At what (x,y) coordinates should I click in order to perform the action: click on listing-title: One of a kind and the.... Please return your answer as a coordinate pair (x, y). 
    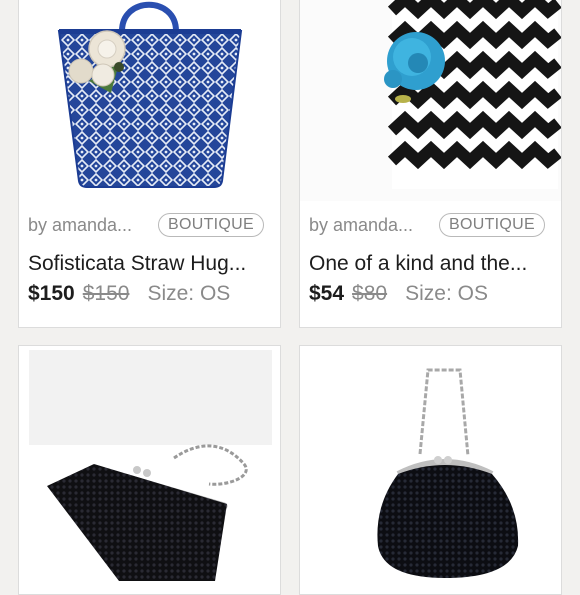
    Looking at the image, I should click on (418, 264).